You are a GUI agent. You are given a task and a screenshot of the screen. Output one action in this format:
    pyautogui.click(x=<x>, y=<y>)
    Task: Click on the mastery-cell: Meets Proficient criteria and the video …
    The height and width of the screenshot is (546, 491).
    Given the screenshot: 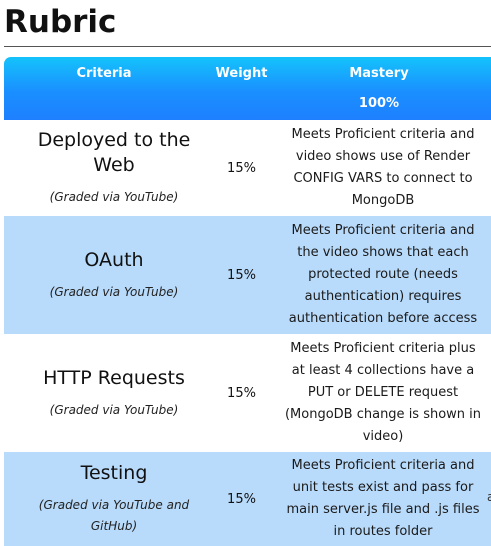 What is the action you would take?
    pyautogui.click(x=383, y=275)
    